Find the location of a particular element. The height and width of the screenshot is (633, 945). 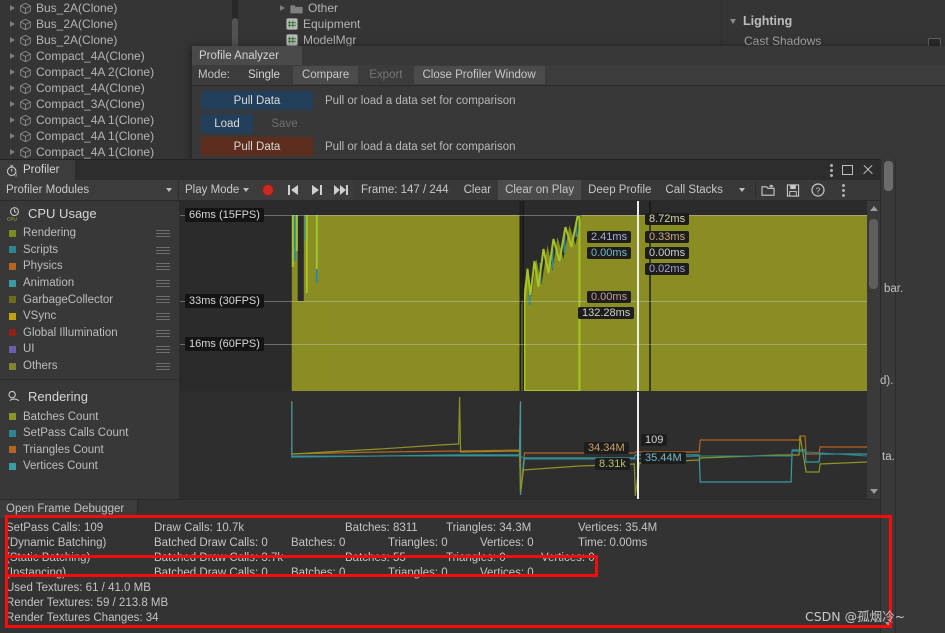

profiler-modules-dropdown: Profiler Modules is located at coordinates (89, 190).